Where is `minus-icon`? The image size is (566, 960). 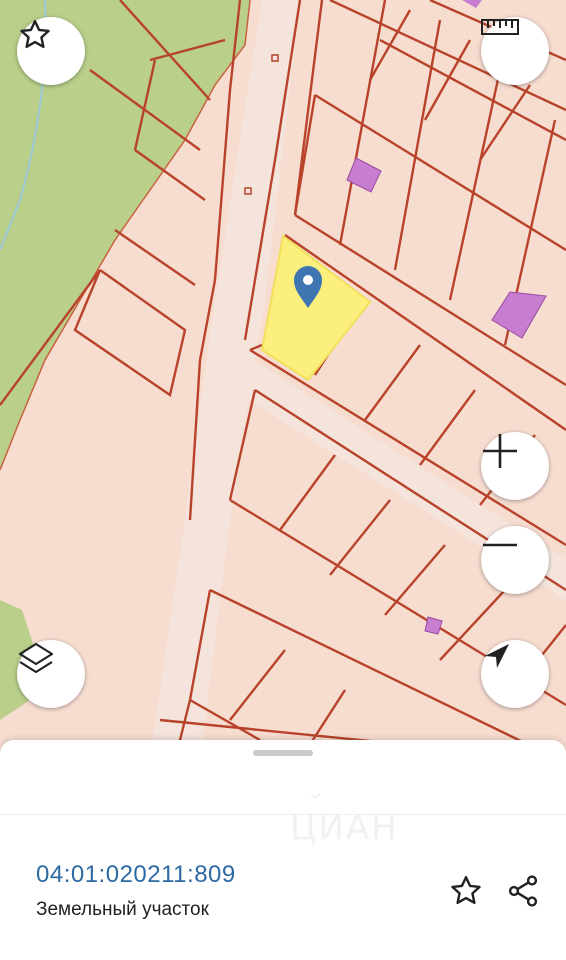
minus-icon is located at coordinates (500, 545).